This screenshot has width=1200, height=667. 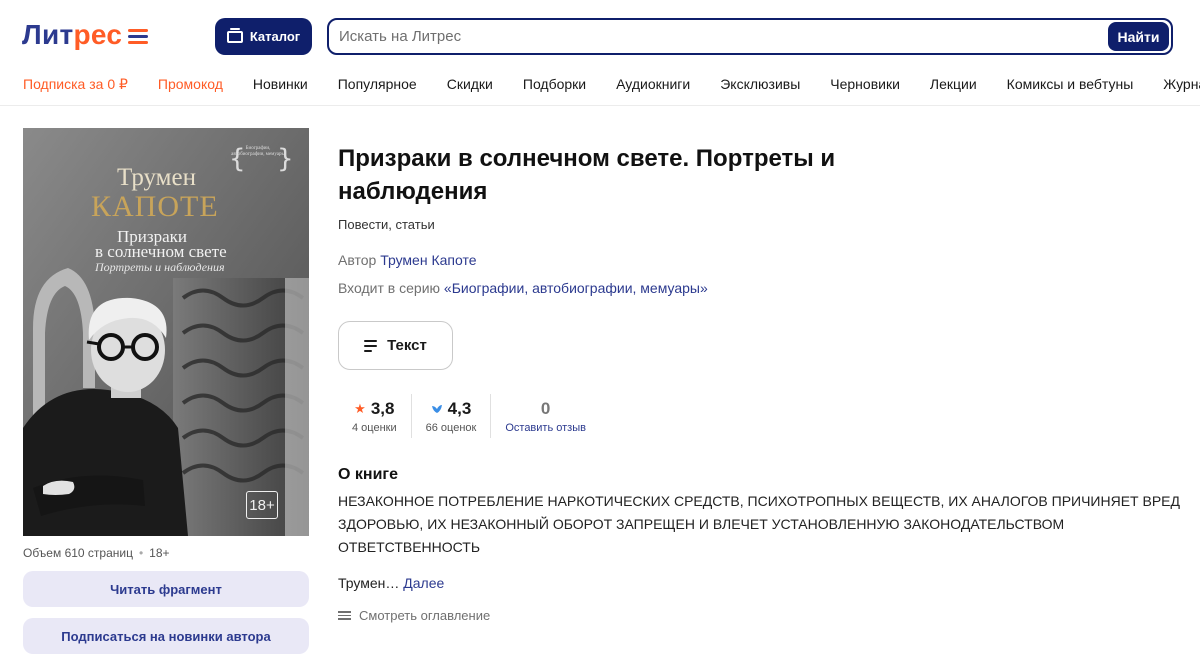 What do you see at coordinates (344, 615) in the screenshot?
I see `list-icon` at bounding box center [344, 615].